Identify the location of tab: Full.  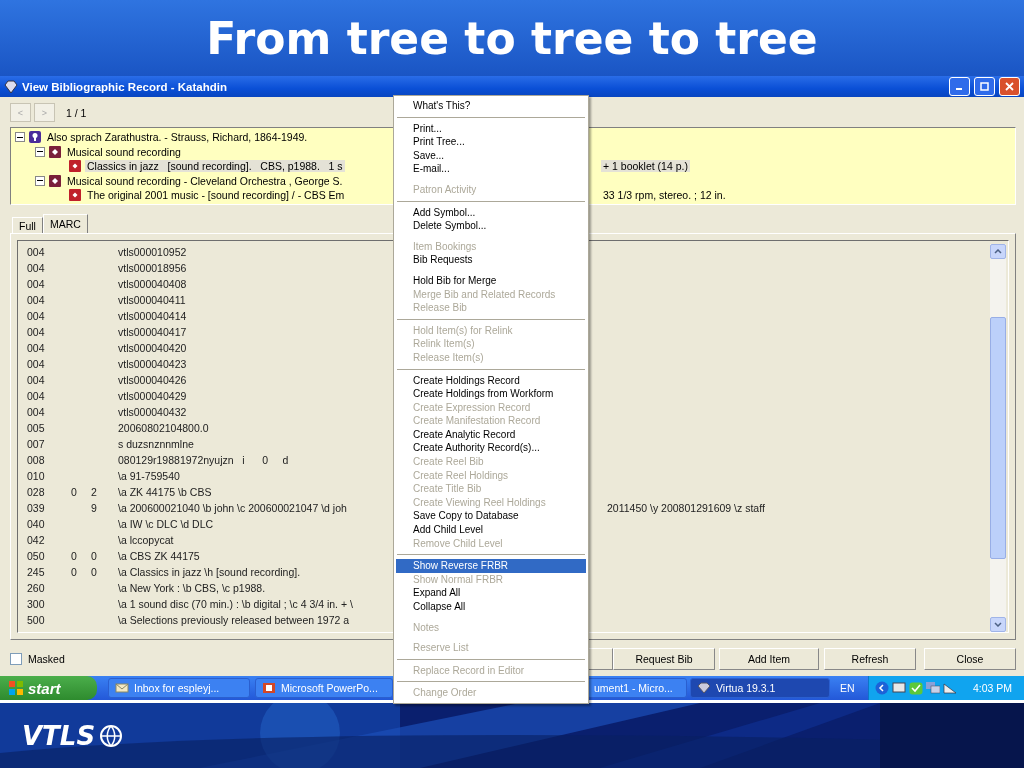
(27, 225).